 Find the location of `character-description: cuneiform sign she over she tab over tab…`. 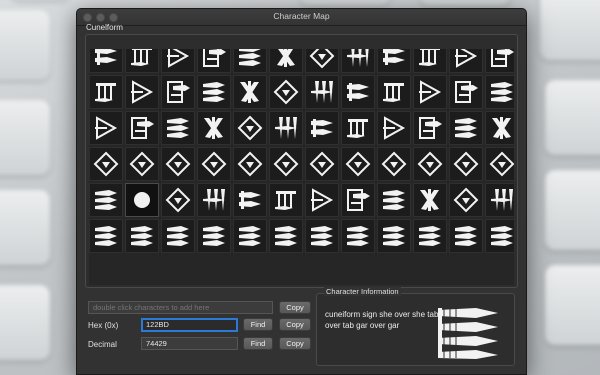

character-description: cuneiform sign she over she tab over tab… is located at coordinates (382, 320).